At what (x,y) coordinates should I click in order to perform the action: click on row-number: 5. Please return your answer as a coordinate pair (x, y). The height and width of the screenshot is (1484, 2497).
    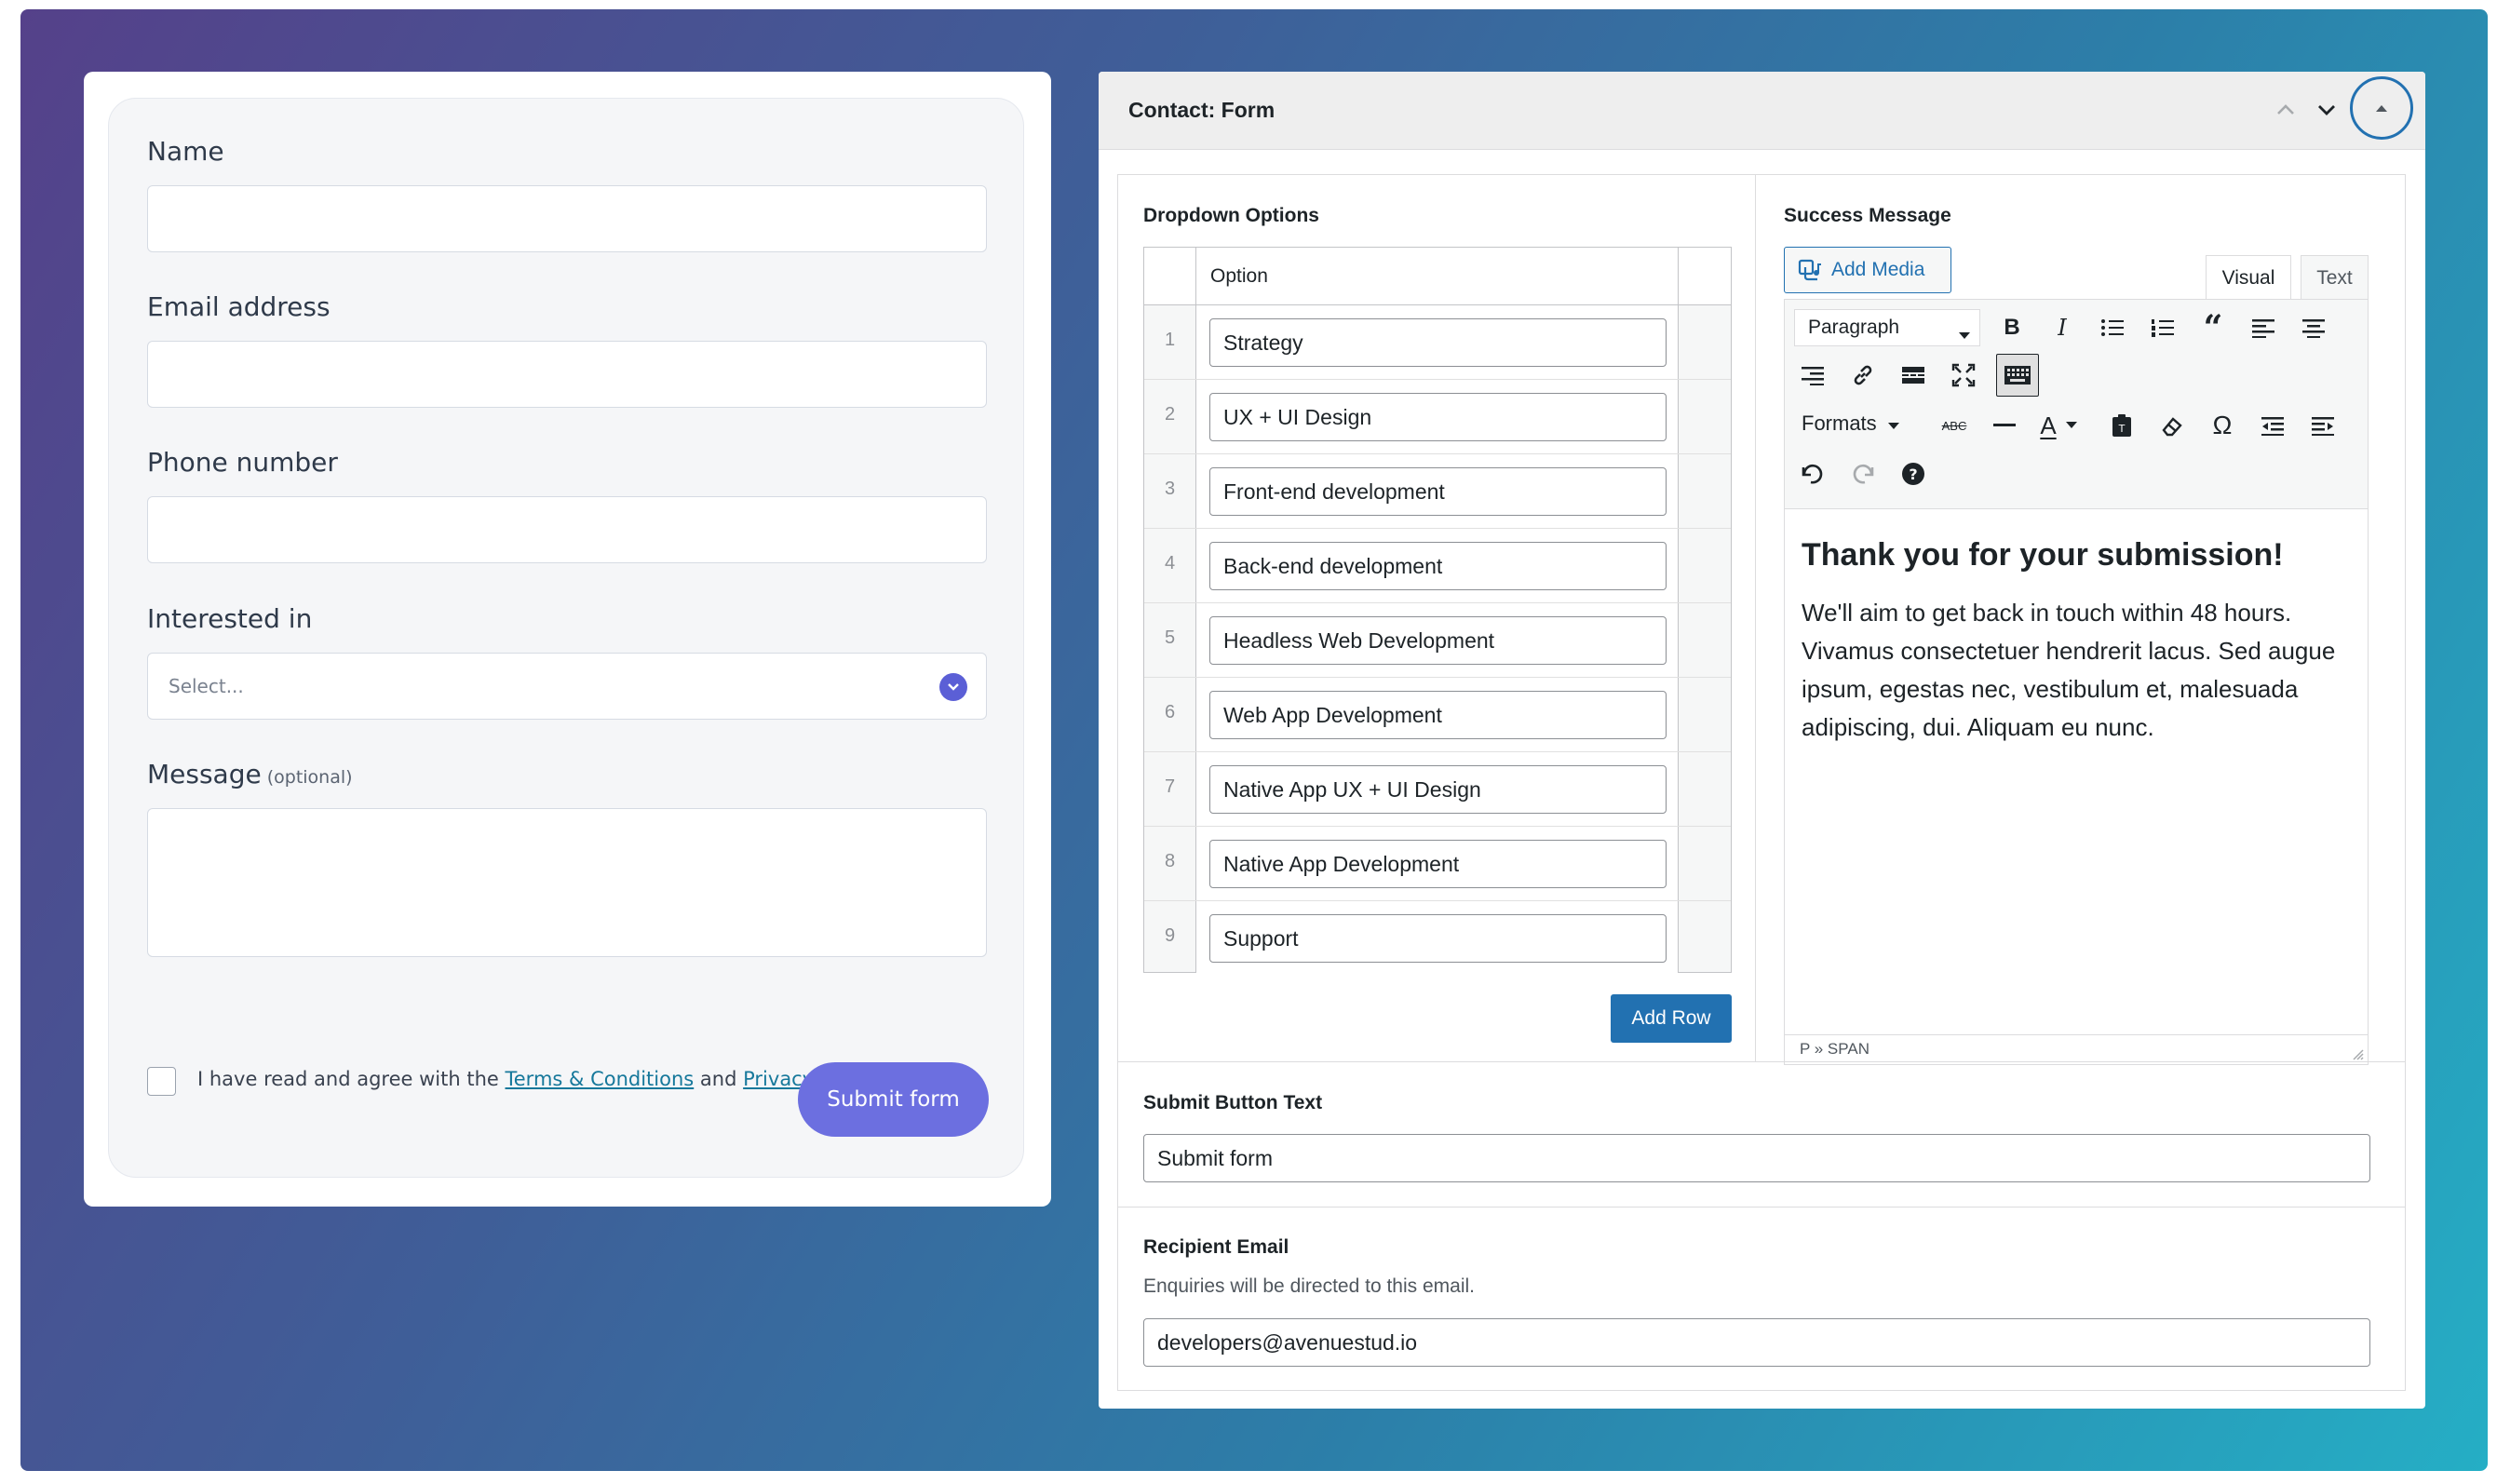
    Looking at the image, I should click on (1170, 638).